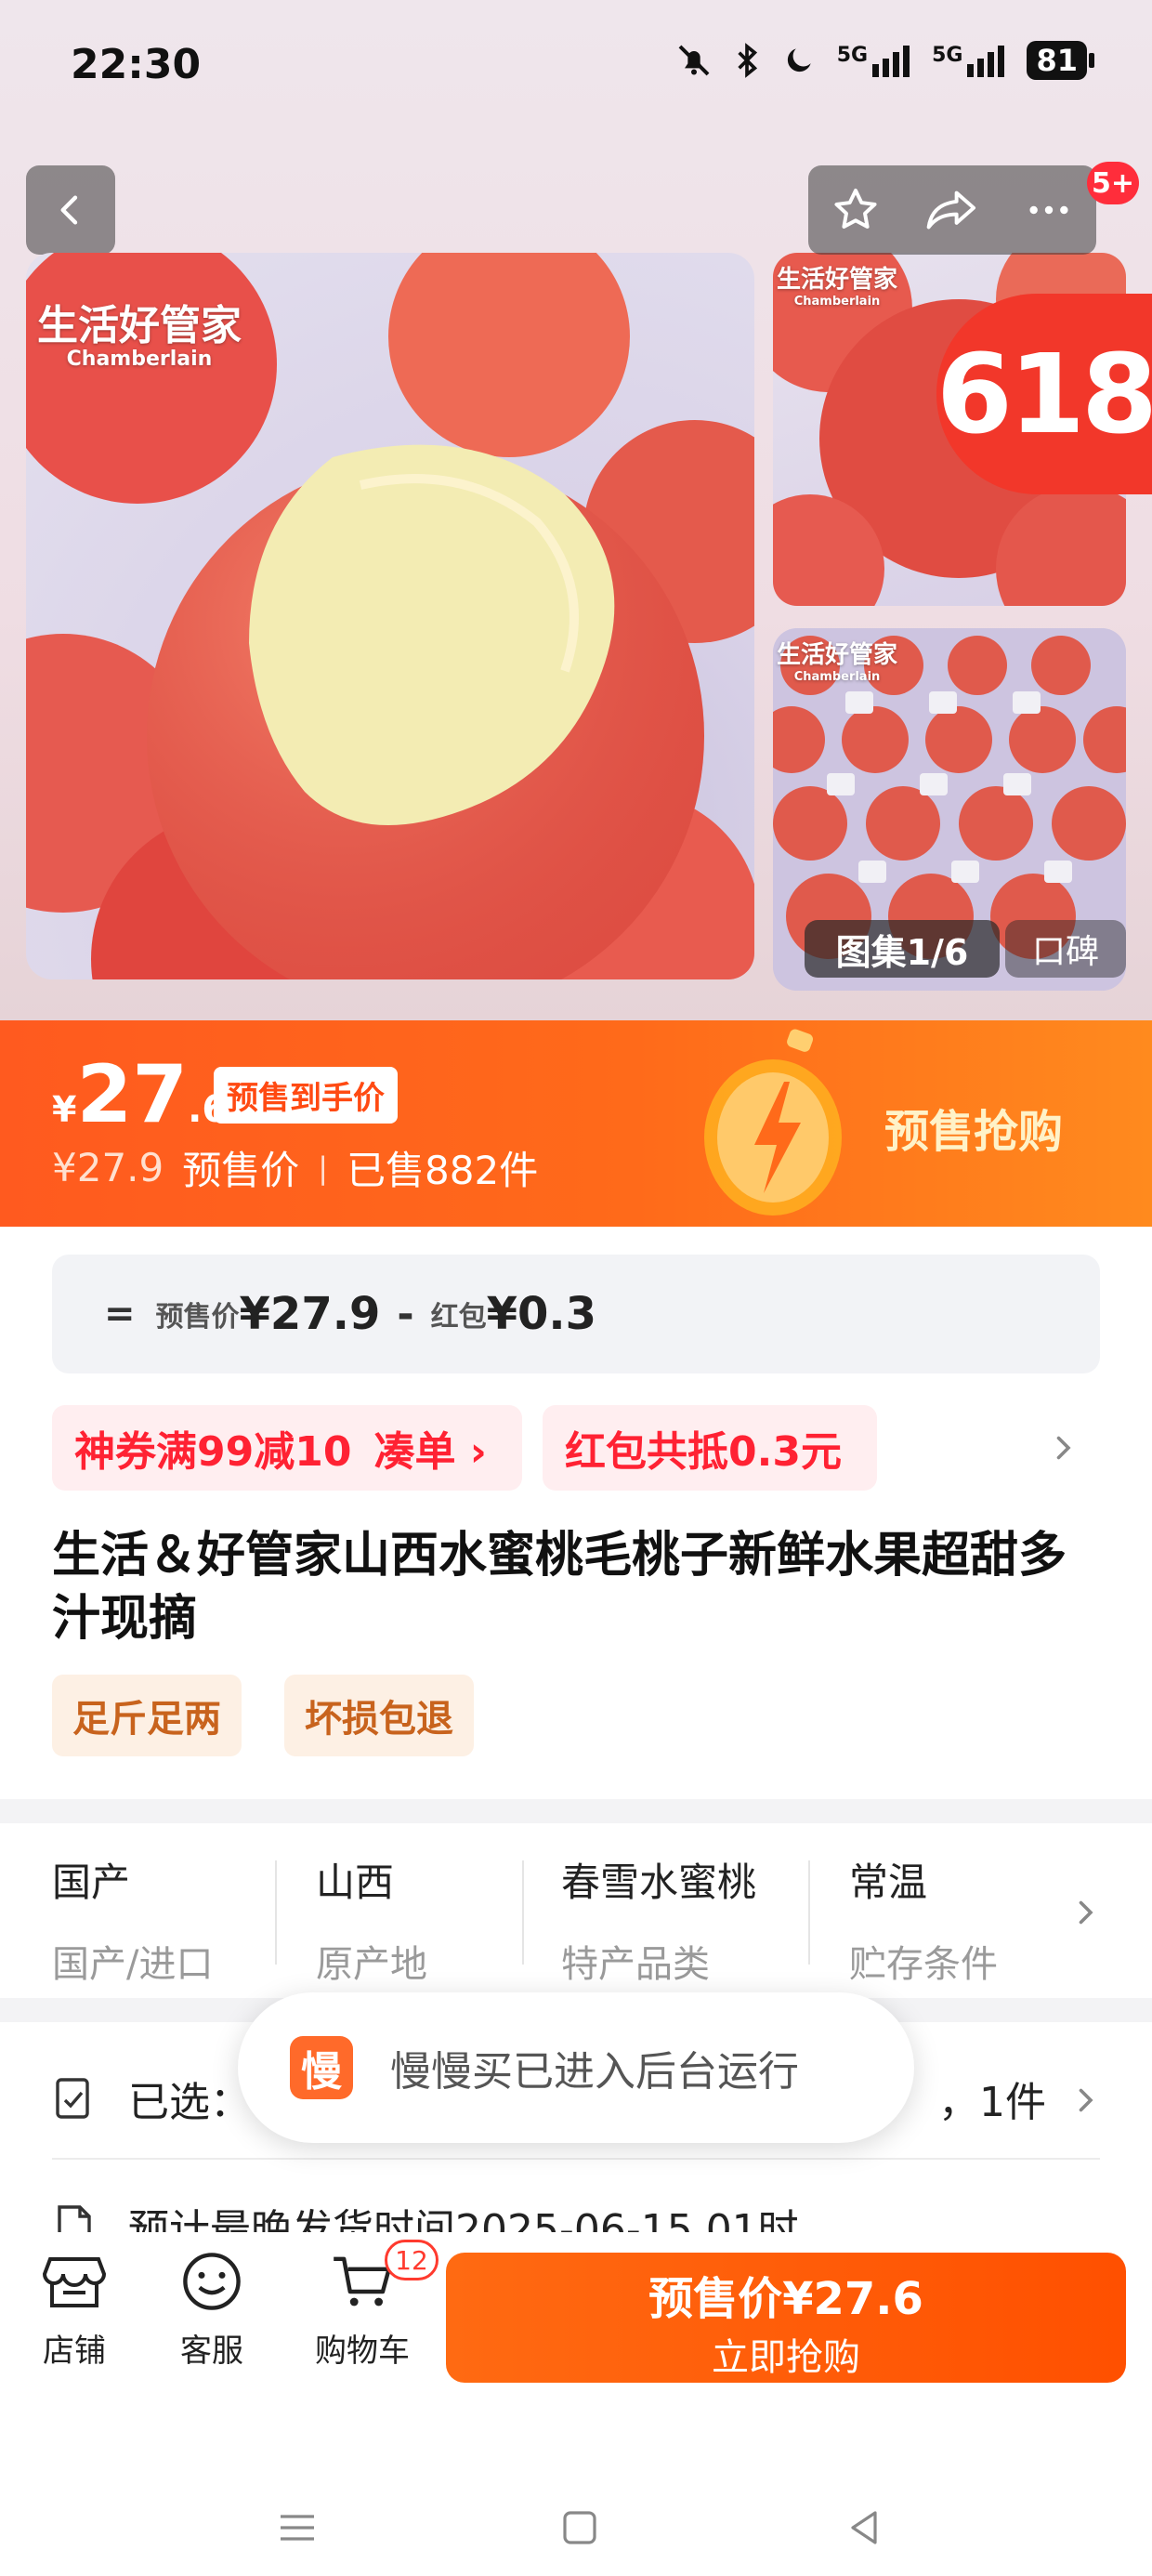 This screenshot has width=1152, height=2576. I want to click on service-label: 客服, so click(211, 2351).